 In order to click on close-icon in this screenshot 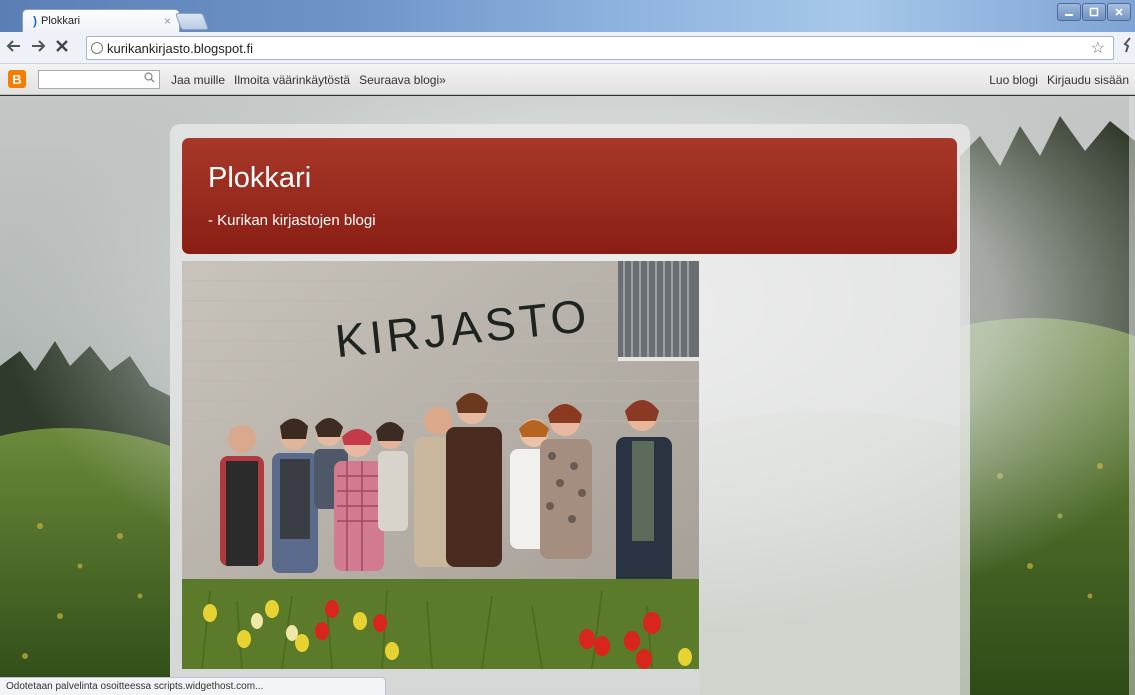, I will do `click(1119, 12)`.